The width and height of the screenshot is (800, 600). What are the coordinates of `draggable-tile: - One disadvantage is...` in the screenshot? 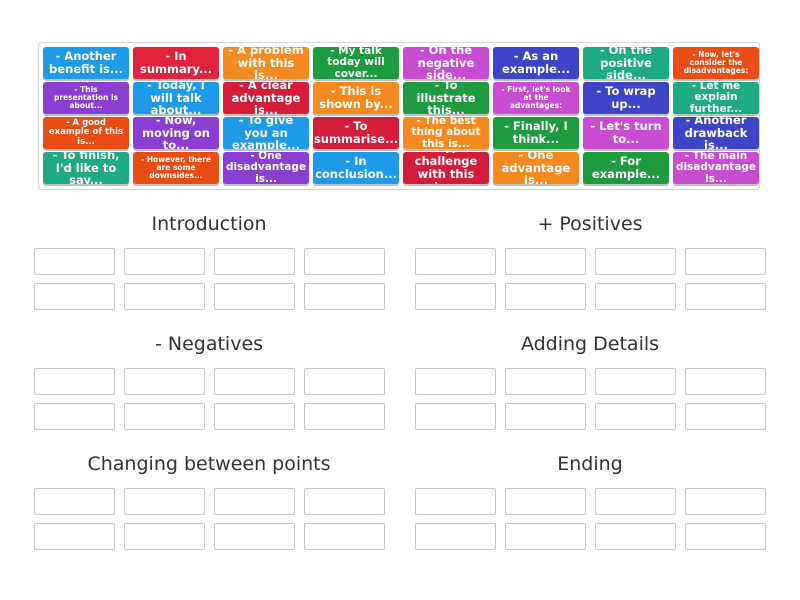 It's located at (266, 168).